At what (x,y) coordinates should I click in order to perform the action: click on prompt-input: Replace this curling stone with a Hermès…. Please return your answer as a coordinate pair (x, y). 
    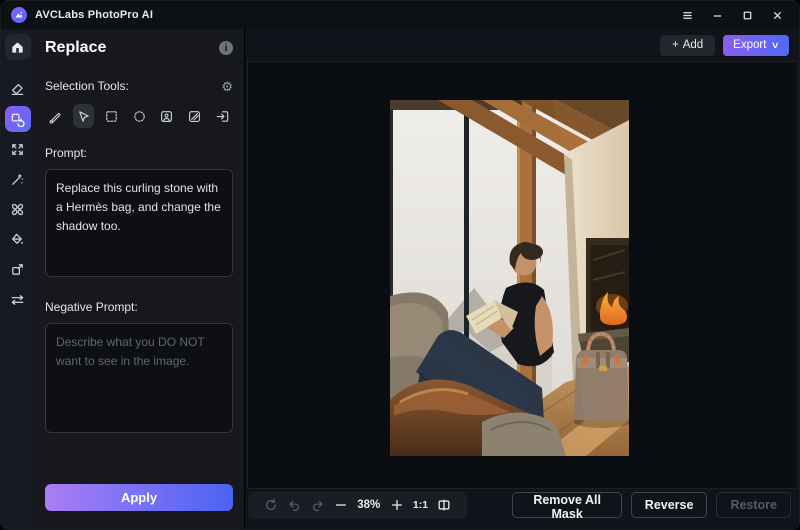
    Looking at the image, I should click on (139, 223).